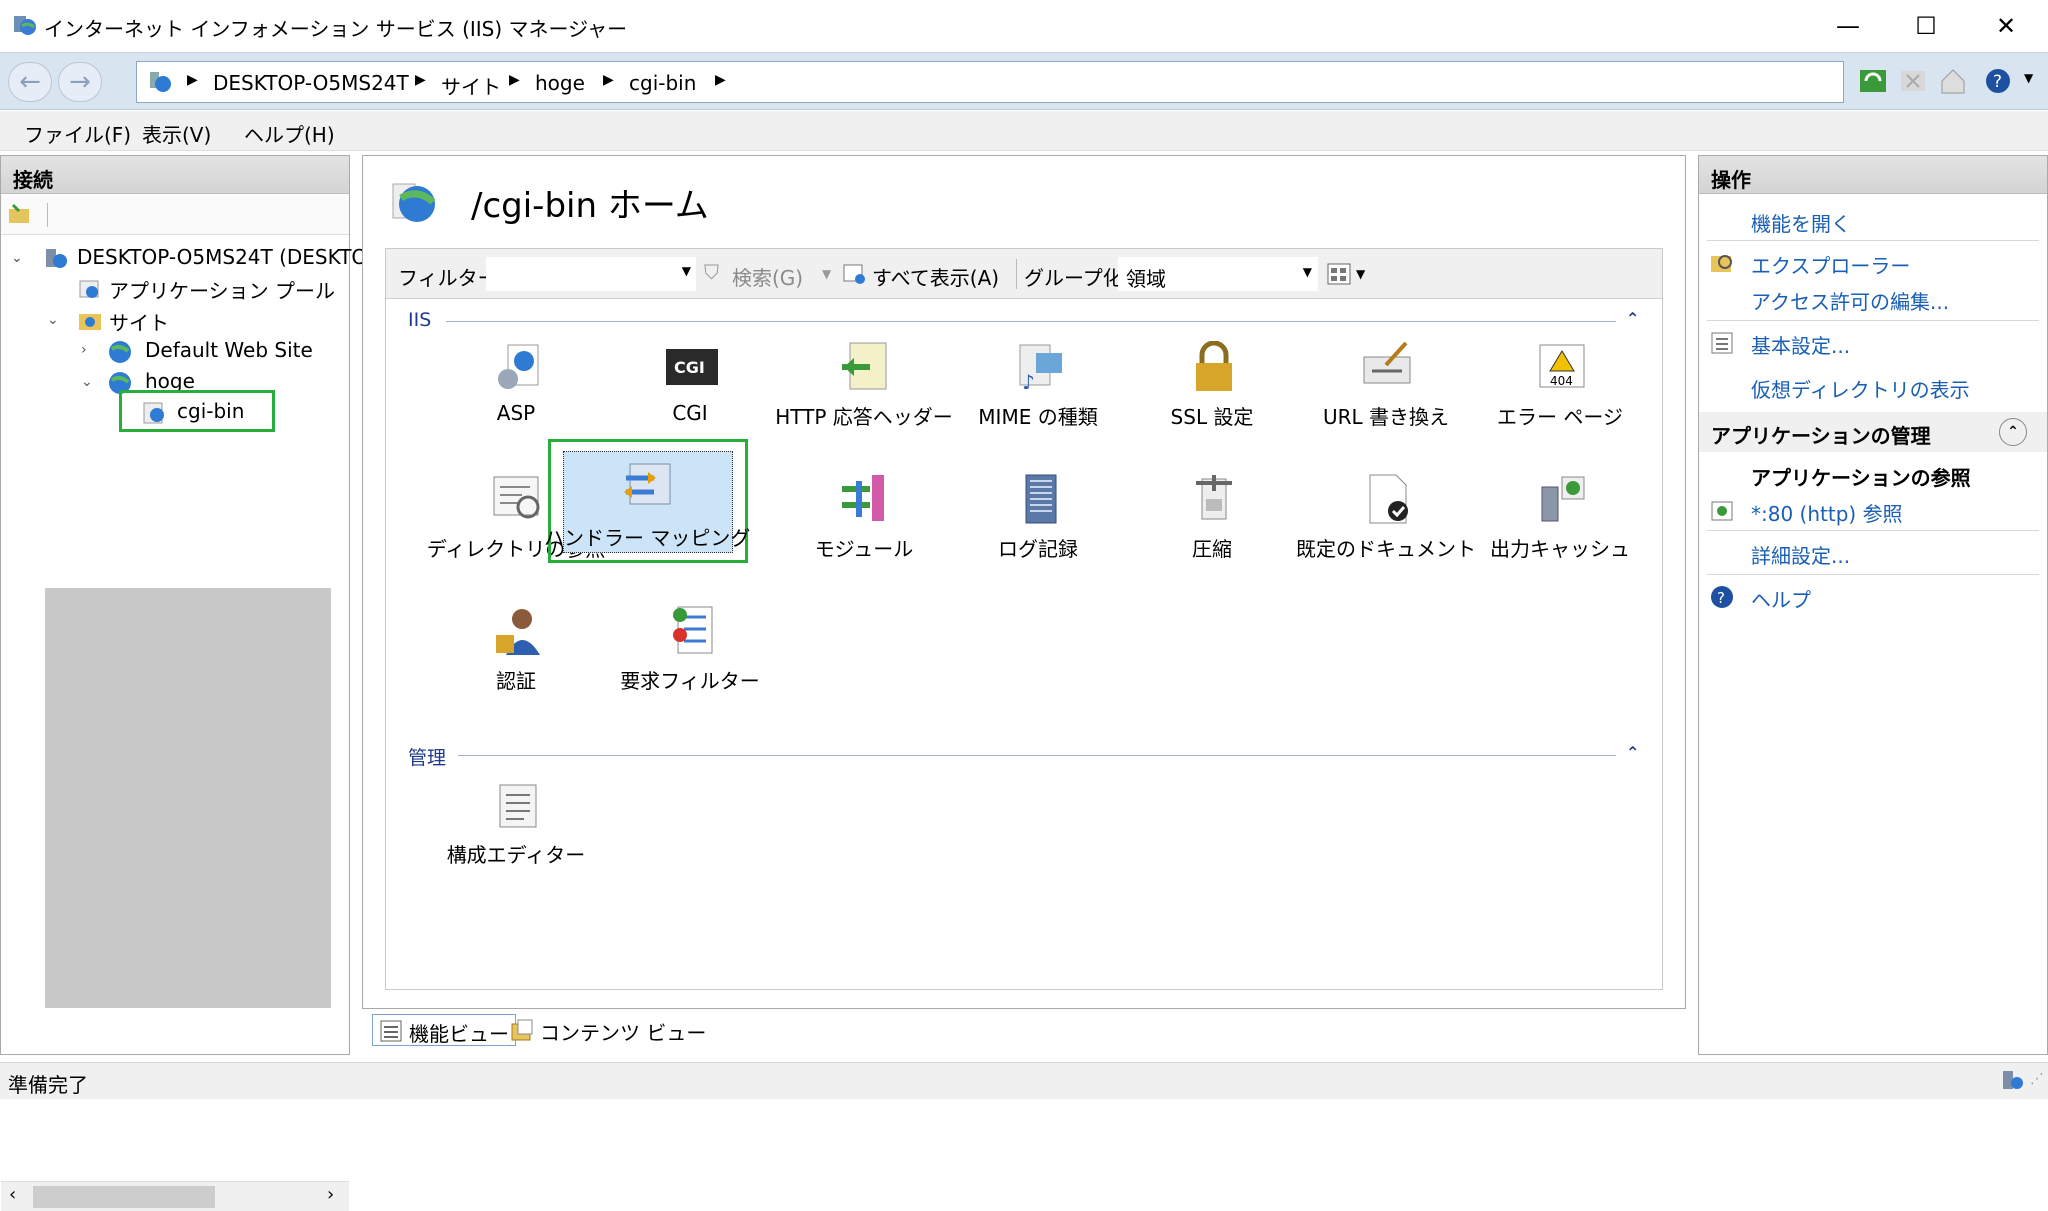 Image resolution: width=2048 pixels, height=1211 pixels. I want to click on refresh-icon, so click(1873, 81).